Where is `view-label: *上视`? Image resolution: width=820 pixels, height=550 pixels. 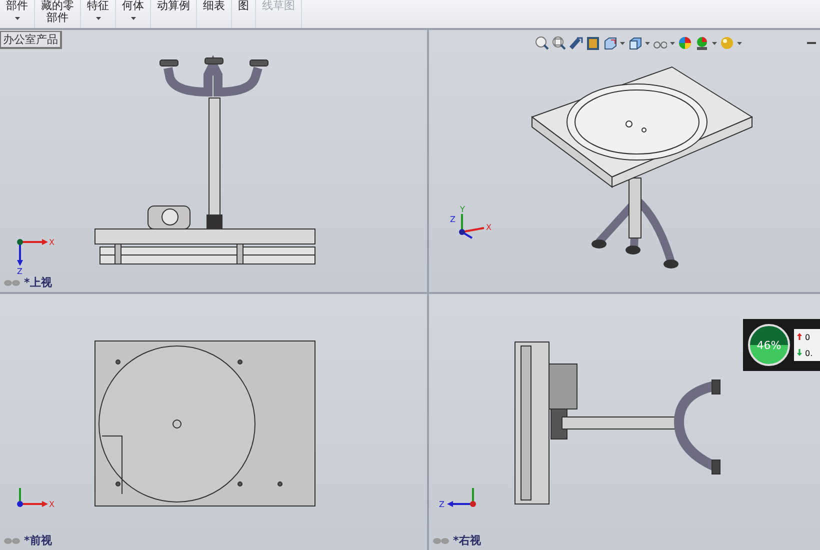 view-label: *上视 is located at coordinates (38, 282).